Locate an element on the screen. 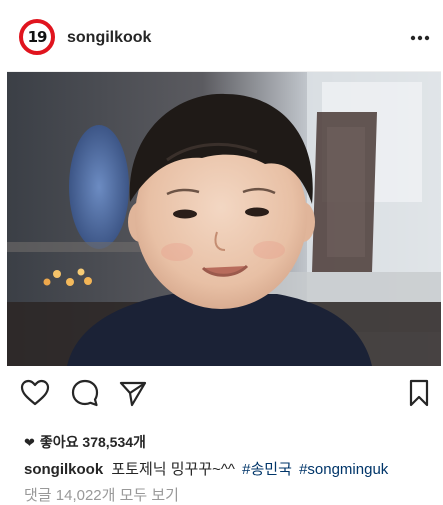 This screenshot has height=505, width=443. caption-username: songilkook is located at coordinates (63, 469).